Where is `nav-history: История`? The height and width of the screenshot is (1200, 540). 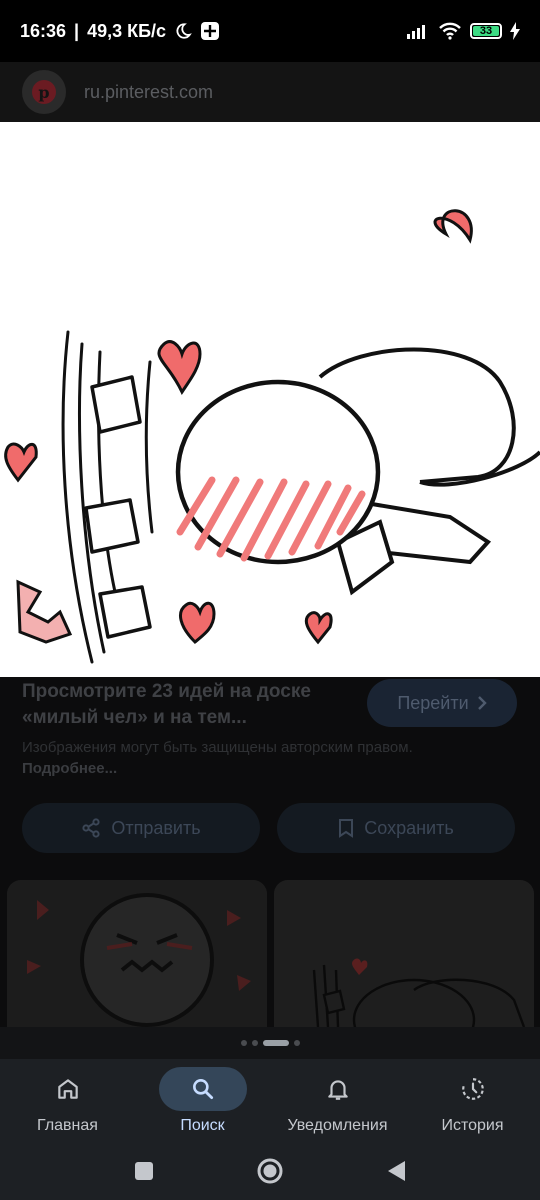
nav-history: История is located at coordinates (472, 1100).